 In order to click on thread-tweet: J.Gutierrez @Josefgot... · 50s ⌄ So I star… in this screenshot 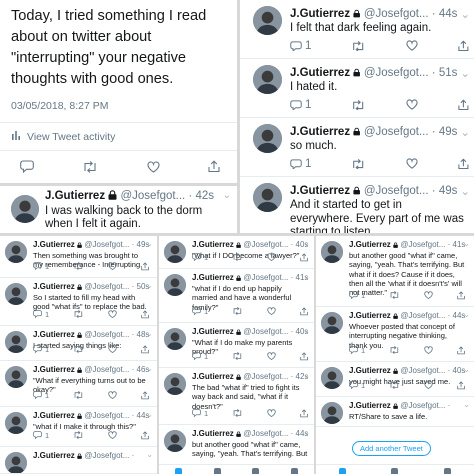, I will do `click(78, 302)`.